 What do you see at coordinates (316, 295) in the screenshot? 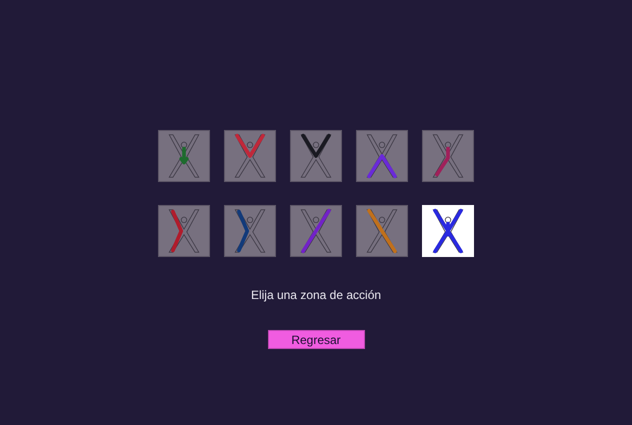
I see `prompt-text: Elija una zona de acción` at bounding box center [316, 295].